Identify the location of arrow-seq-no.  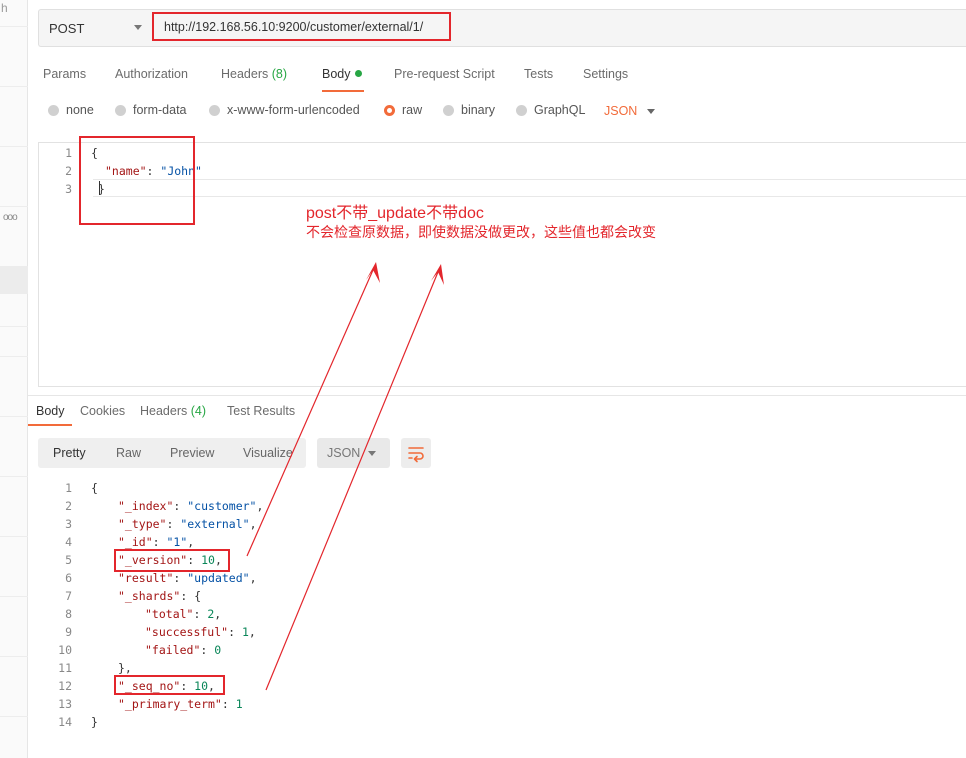
(352, 481).